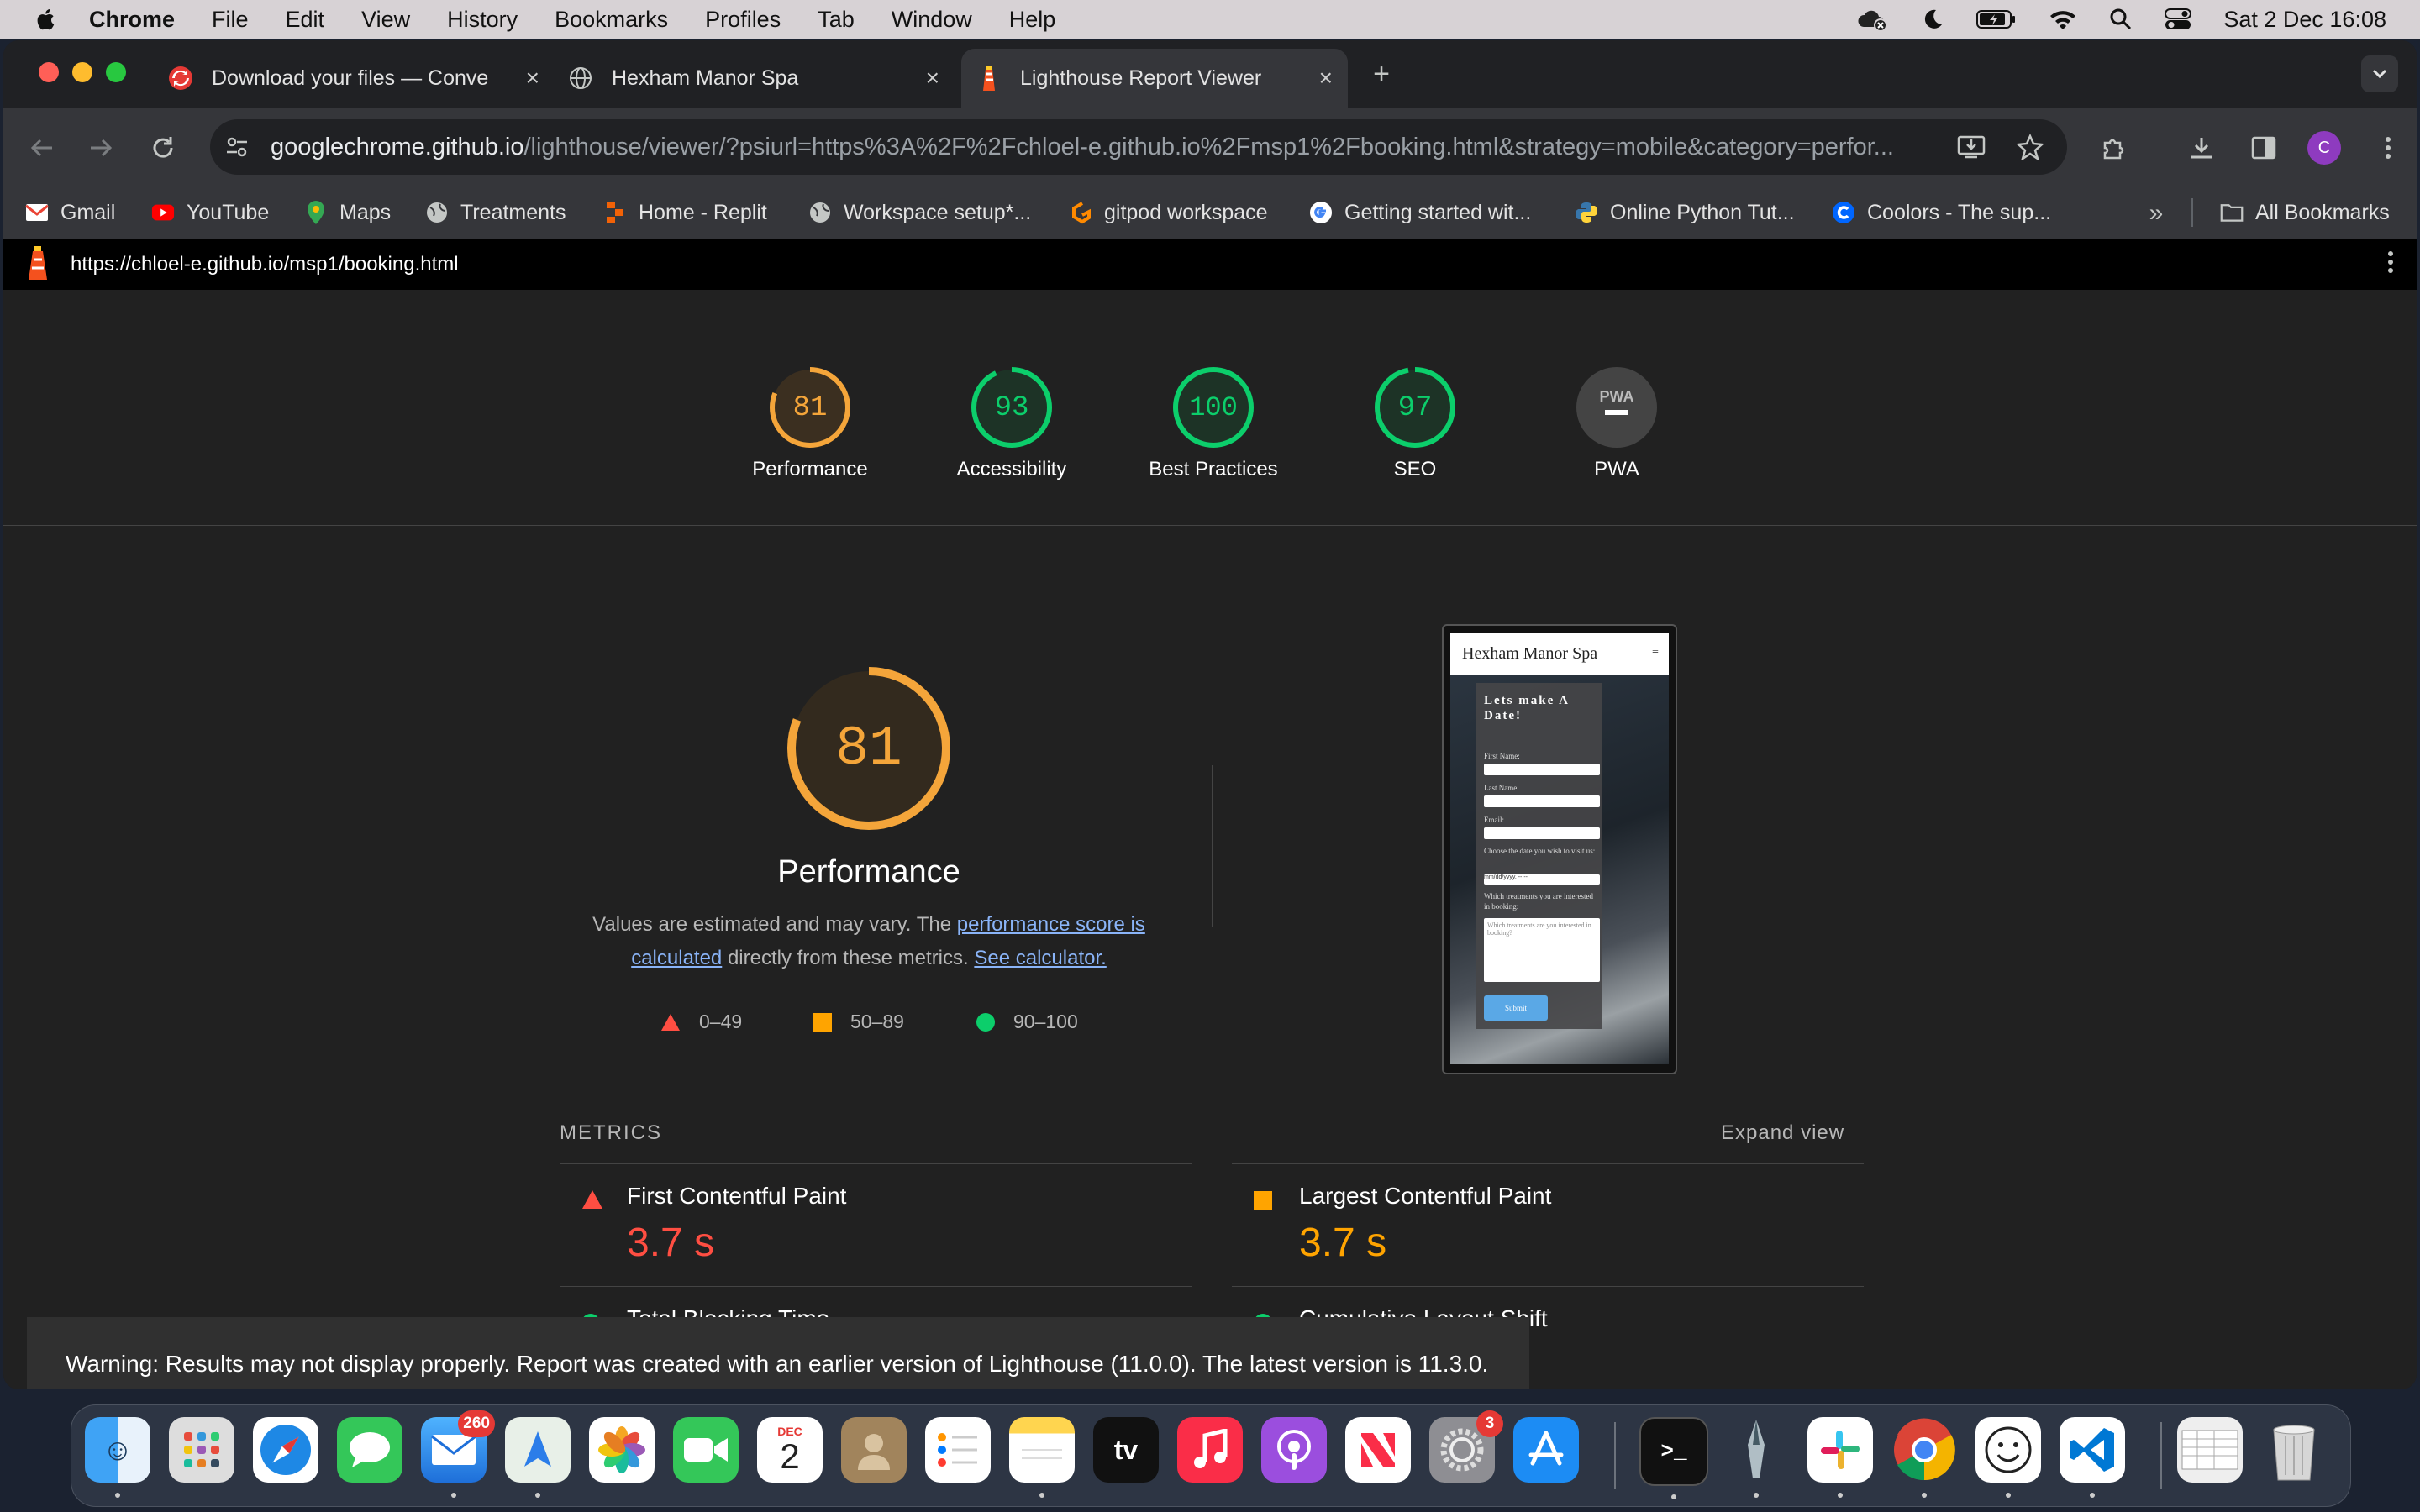  I want to click on dock-music, so click(1210, 1450).